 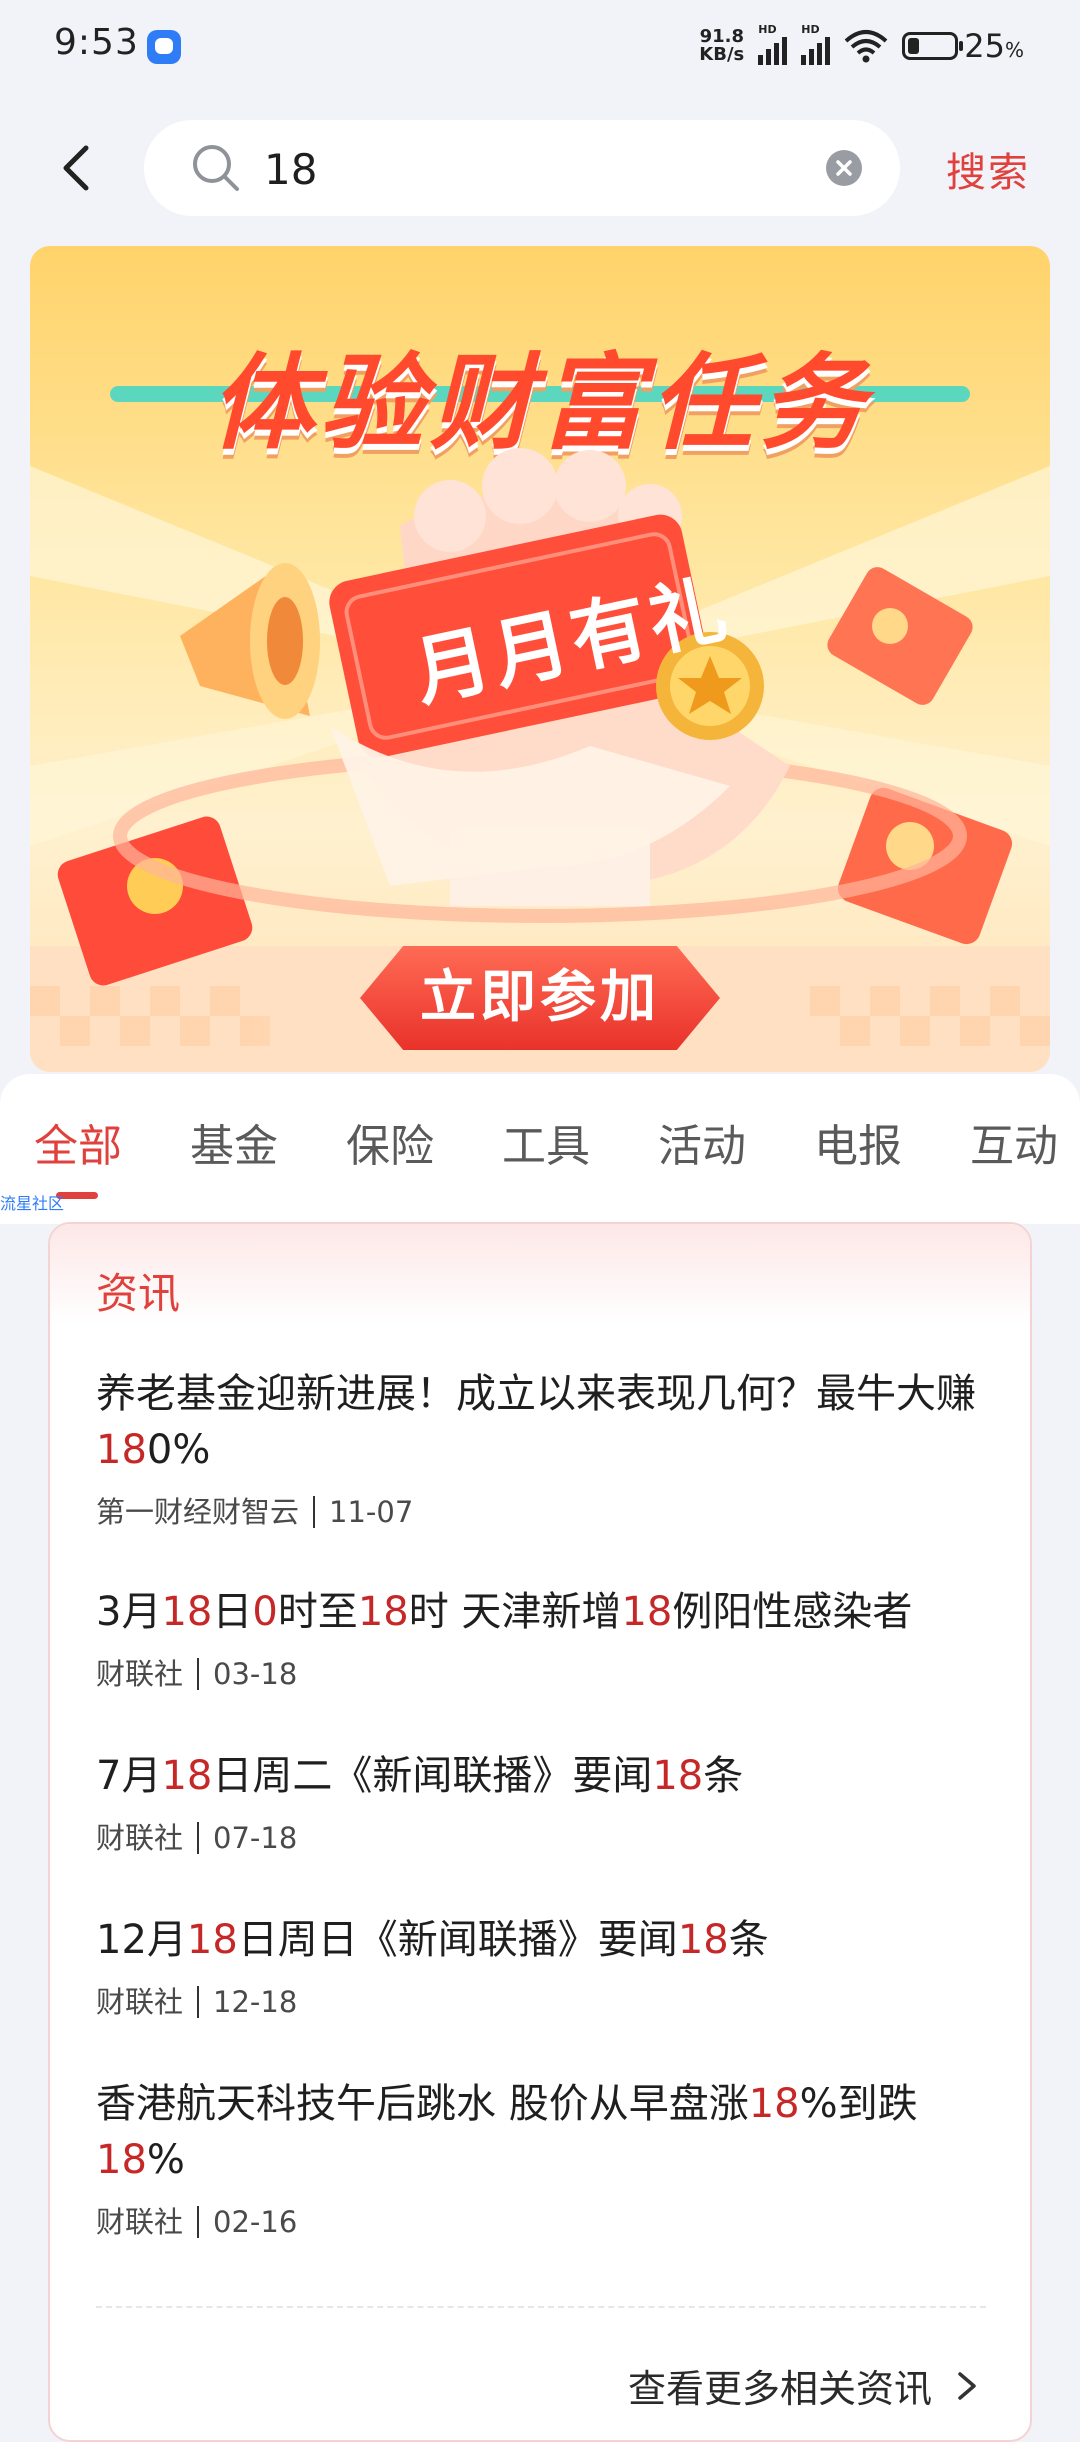 I want to click on headline-text: 时至, so click(x=317, y=1612).